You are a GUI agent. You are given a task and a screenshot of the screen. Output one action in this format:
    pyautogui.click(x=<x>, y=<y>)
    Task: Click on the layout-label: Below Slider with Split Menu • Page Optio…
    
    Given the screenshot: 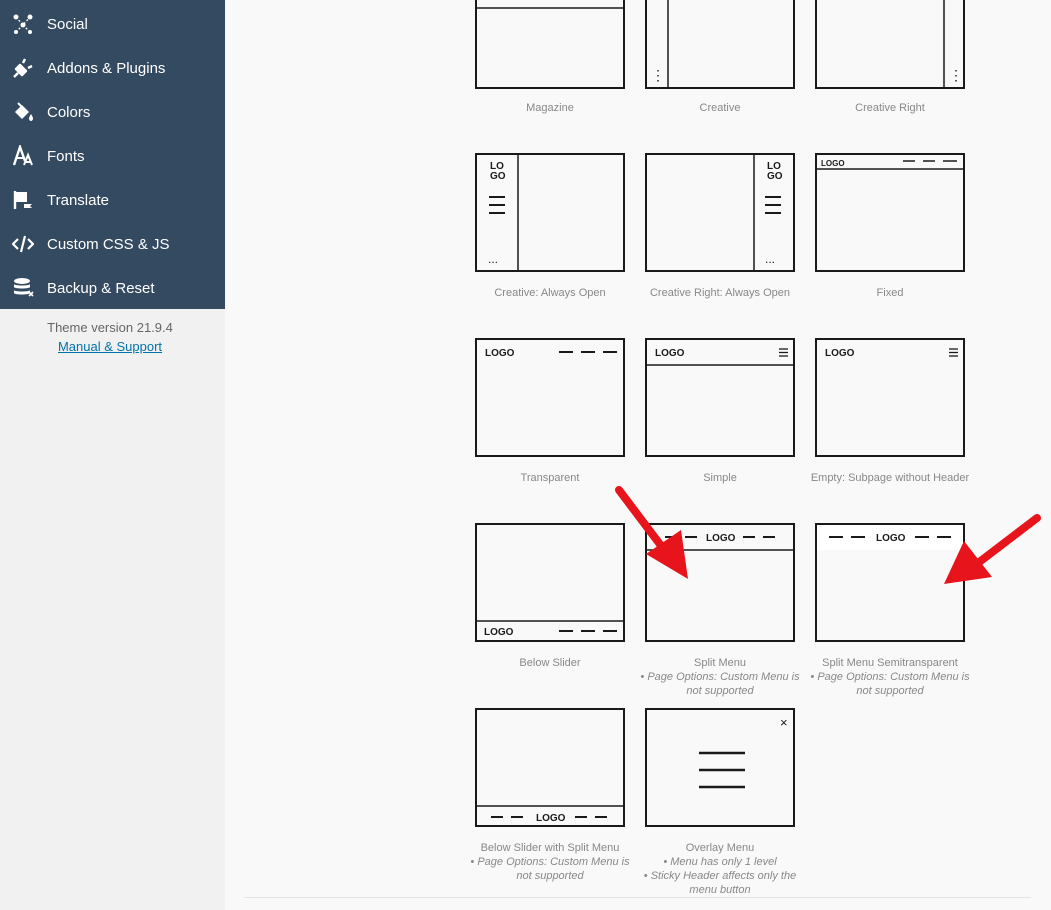 What is the action you would take?
    pyautogui.click(x=550, y=862)
    